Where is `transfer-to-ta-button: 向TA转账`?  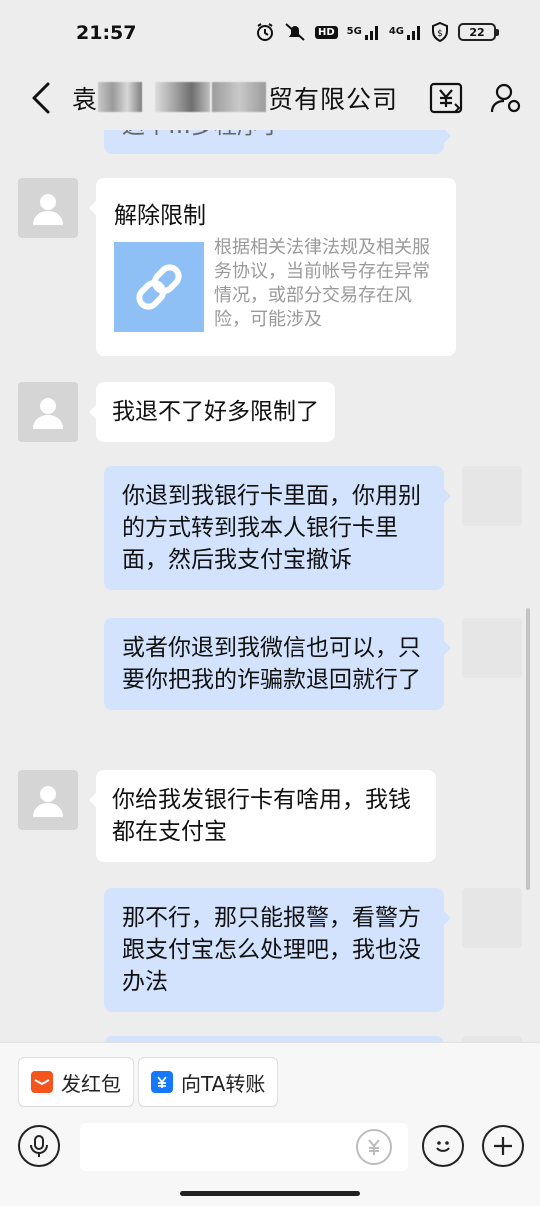 transfer-to-ta-button: 向TA转账 is located at coordinates (208, 1082).